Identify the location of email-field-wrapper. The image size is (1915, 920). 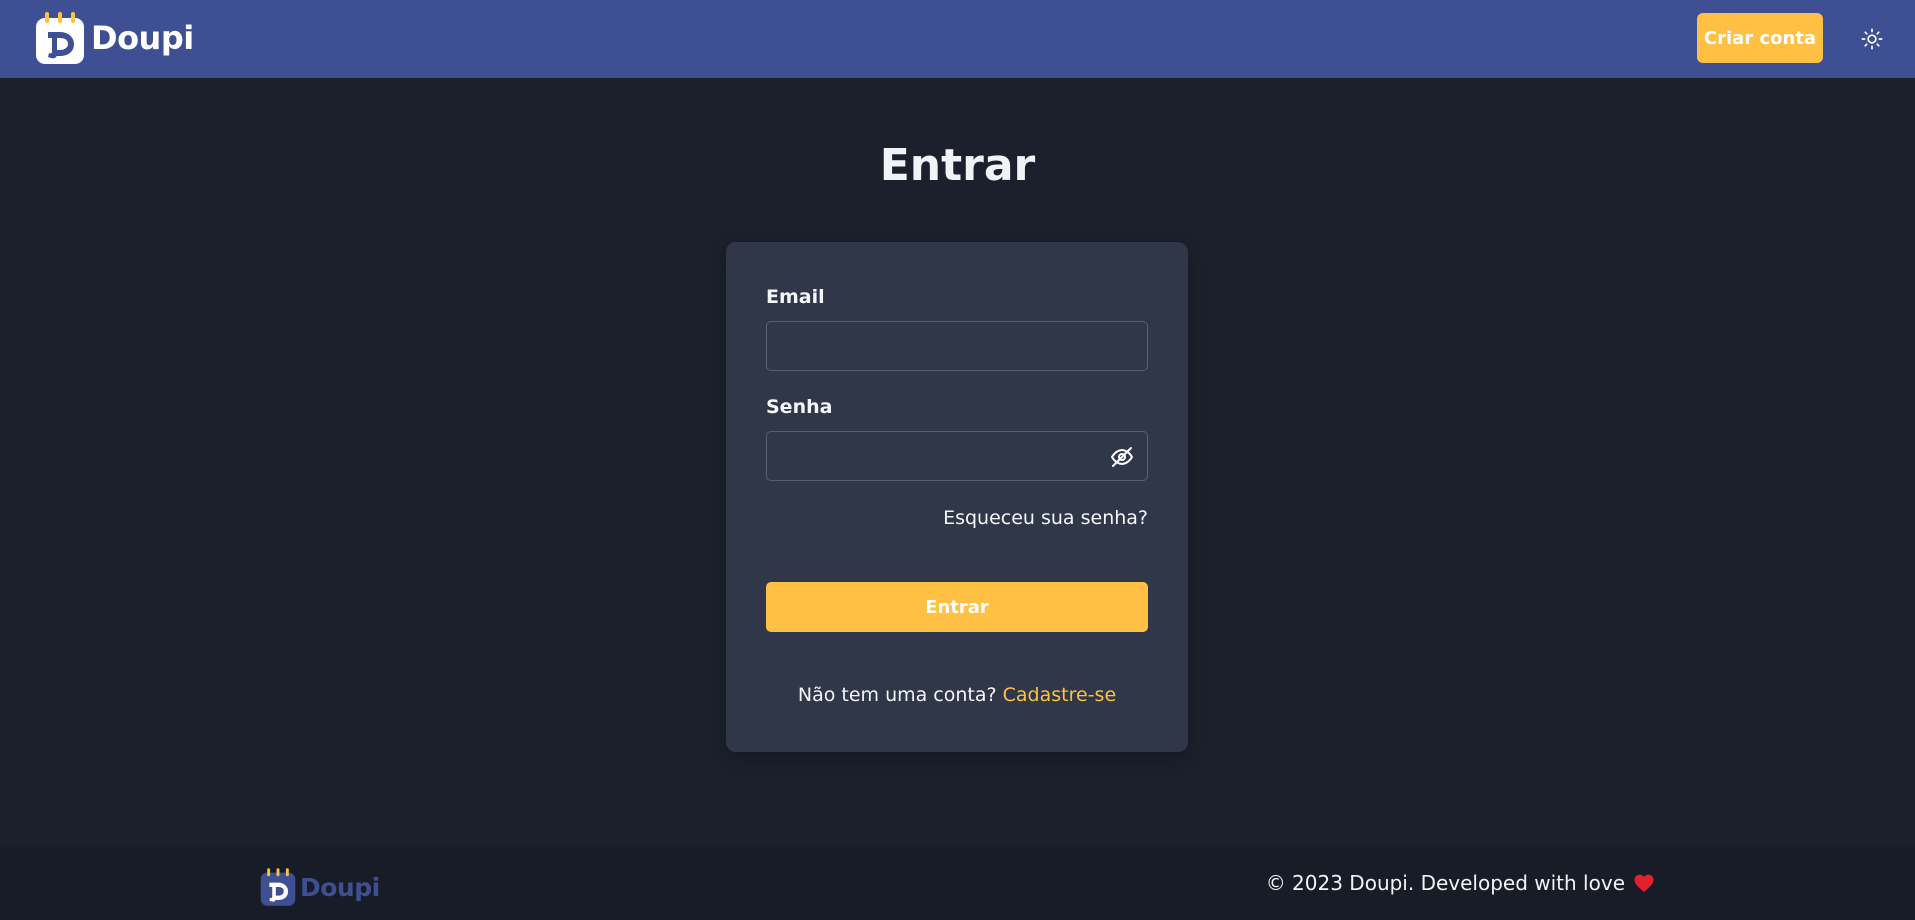
(957, 346).